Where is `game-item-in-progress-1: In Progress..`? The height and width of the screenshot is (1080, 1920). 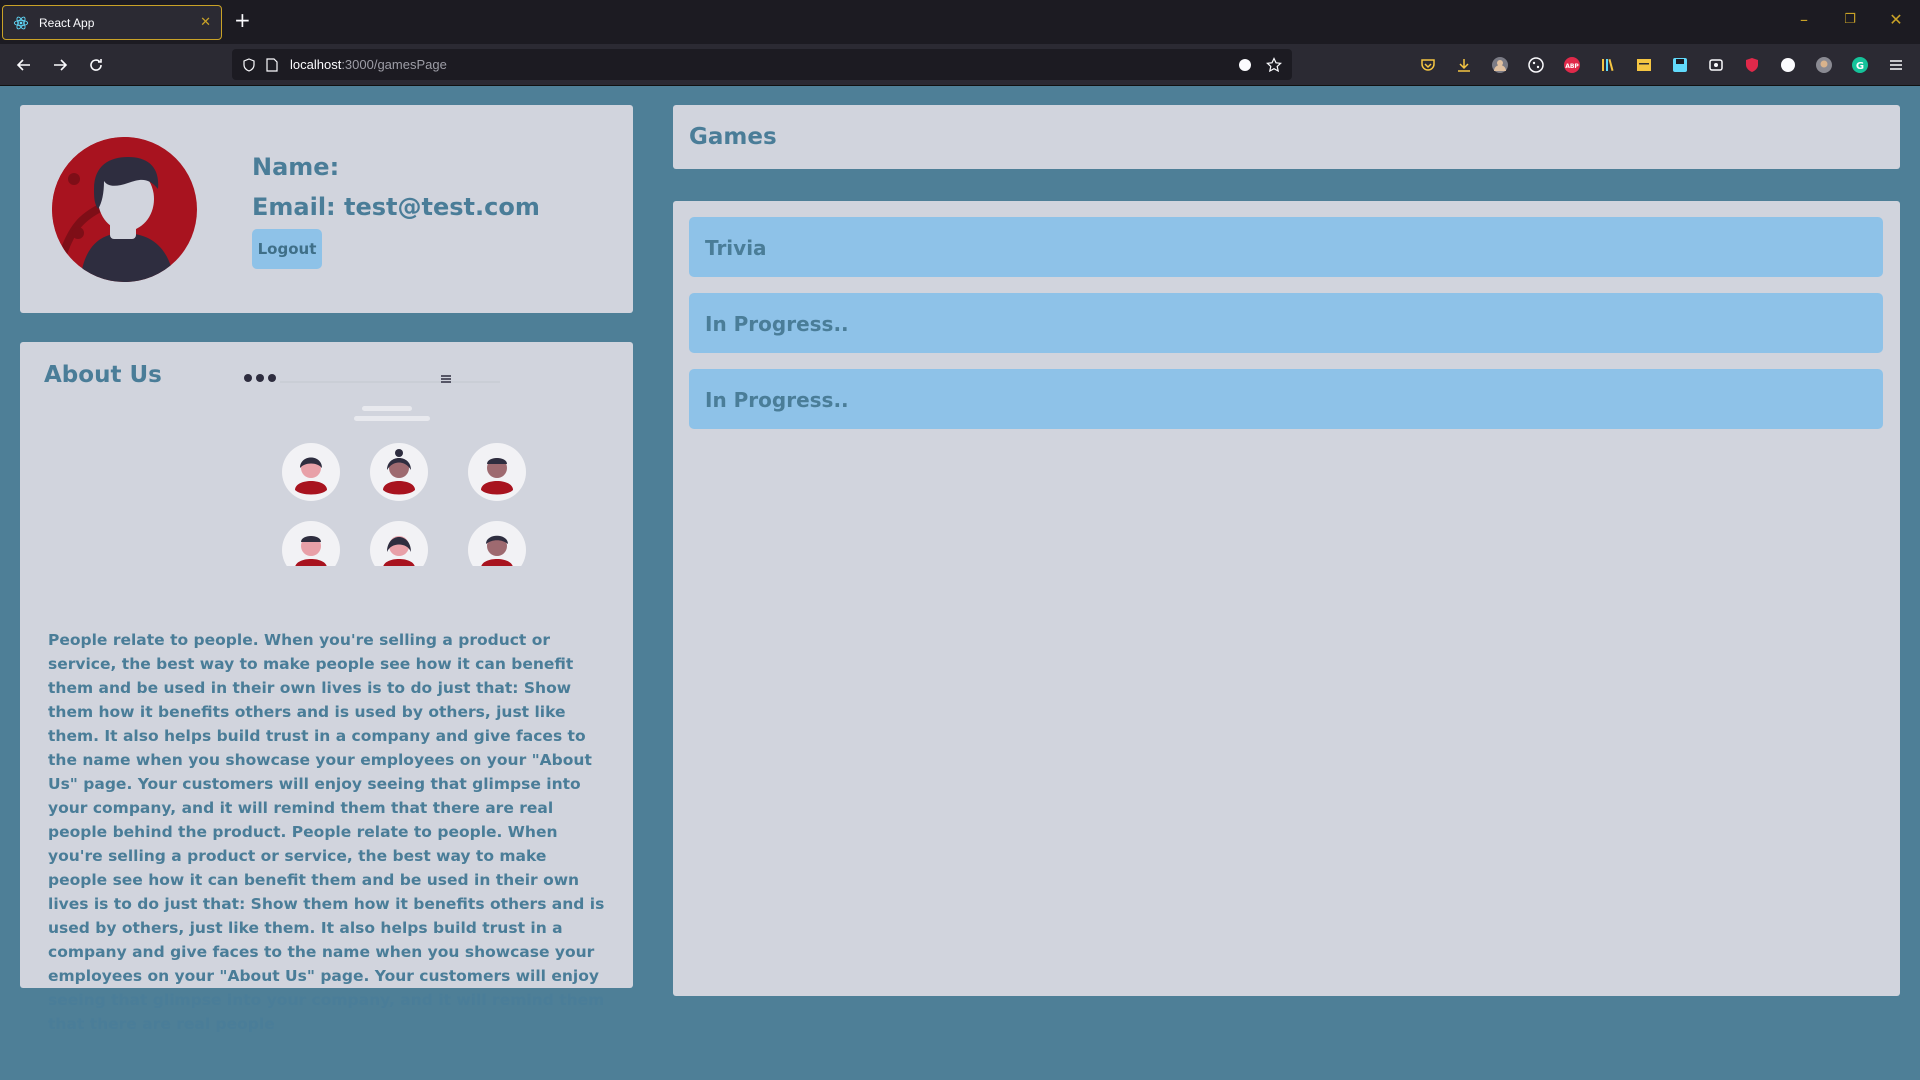
game-item-in-progress-1: In Progress.. is located at coordinates (1286, 323).